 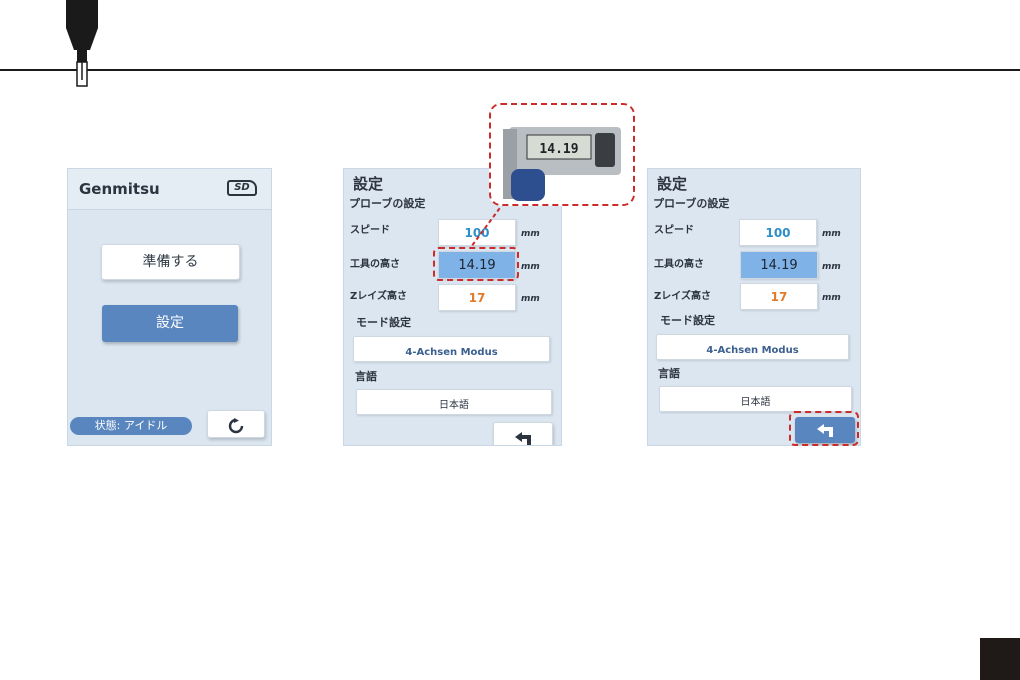 What do you see at coordinates (778, 232) in the screenshot?
I see `speed-field: 100` at bounding box center [778, 232].